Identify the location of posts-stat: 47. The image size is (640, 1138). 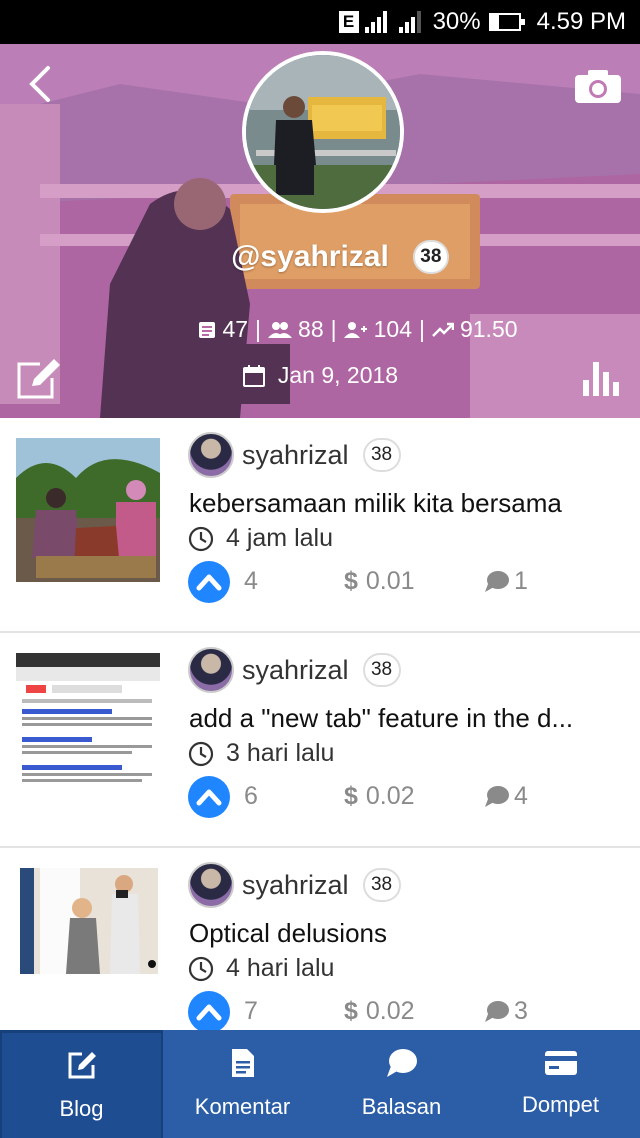
(223, 329).